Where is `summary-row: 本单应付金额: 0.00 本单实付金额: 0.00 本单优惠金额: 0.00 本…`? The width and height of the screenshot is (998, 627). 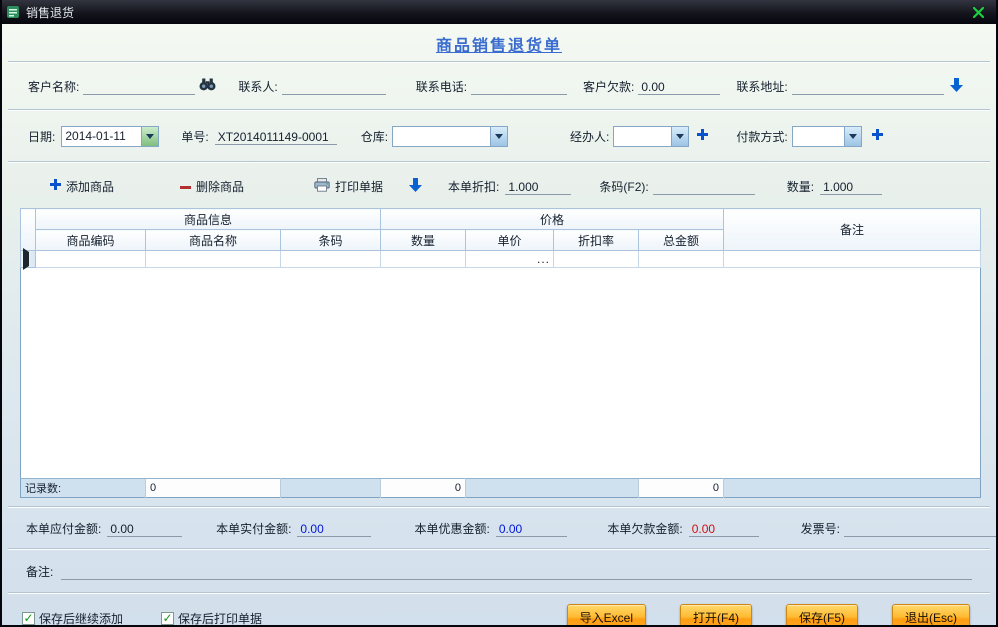
summary-row: 本单应付金额: 0.00 本单实付金额: 0.00 本单优惠金额: 0.00 本… is located at coordinates (499, 528).